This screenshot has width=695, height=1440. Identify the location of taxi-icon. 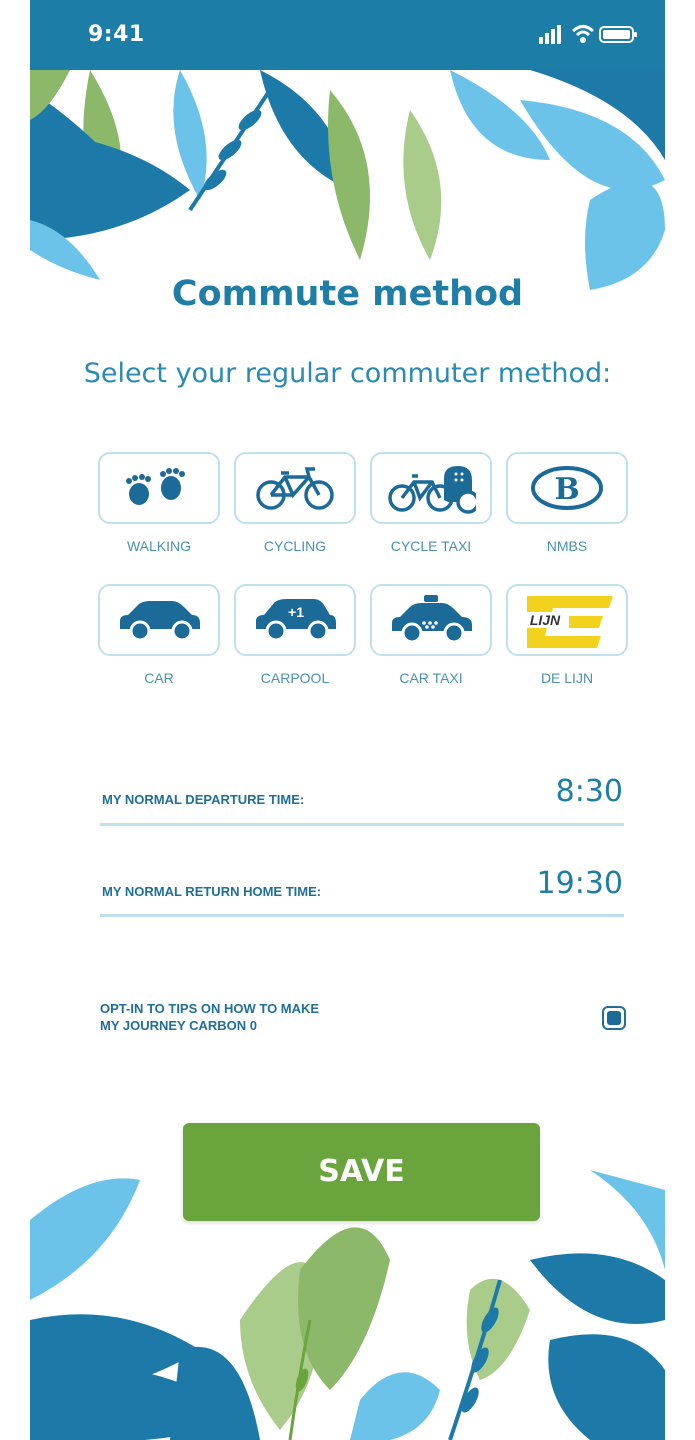
(432, 619).